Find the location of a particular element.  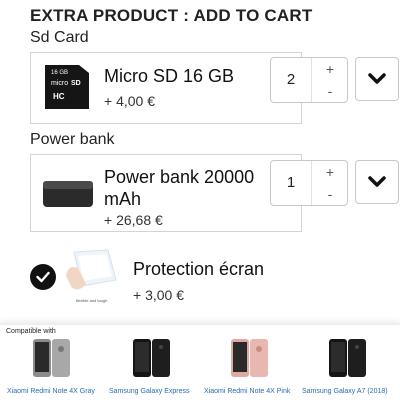

phone-link-redmi-gray: Xiaomi Redmi Note 4X Gray is located at coordinates (51, 391).